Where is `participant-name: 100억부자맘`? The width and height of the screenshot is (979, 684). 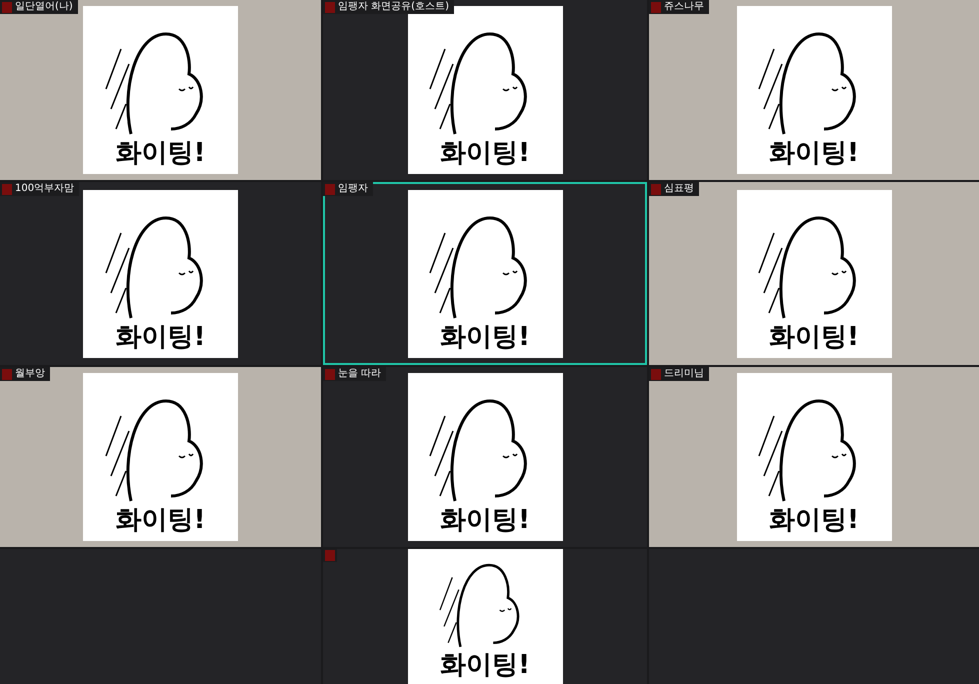 participant-name: 100억부자맘 is located at coordinates (44, 189).